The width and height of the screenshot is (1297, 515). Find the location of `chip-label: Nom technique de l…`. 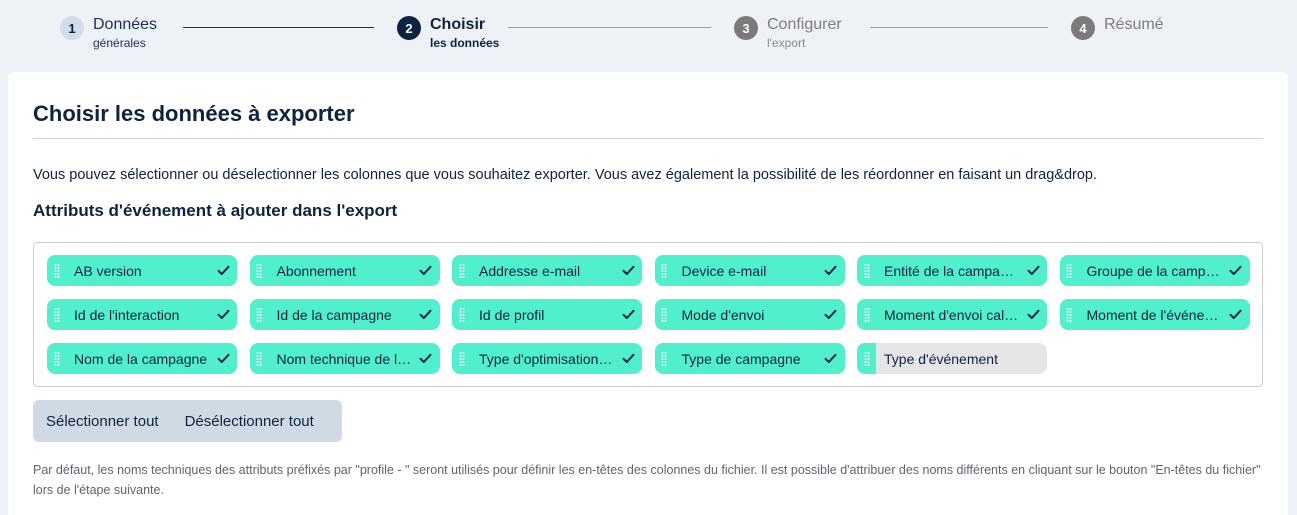

chip-label: Nom technique de l… is located at coordinates (344, 358).